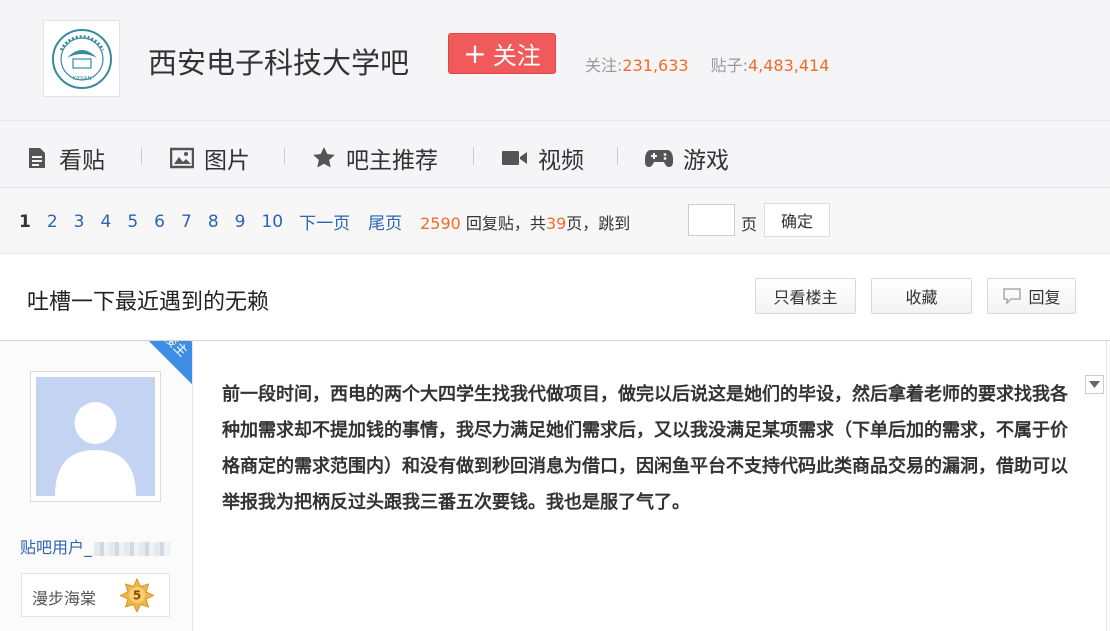 The height and width of the screenshot is (631, 1110). Describe the element at coordinates (598, 223) in the screenshot. I see `jump-text: 页，跳到` at that location.